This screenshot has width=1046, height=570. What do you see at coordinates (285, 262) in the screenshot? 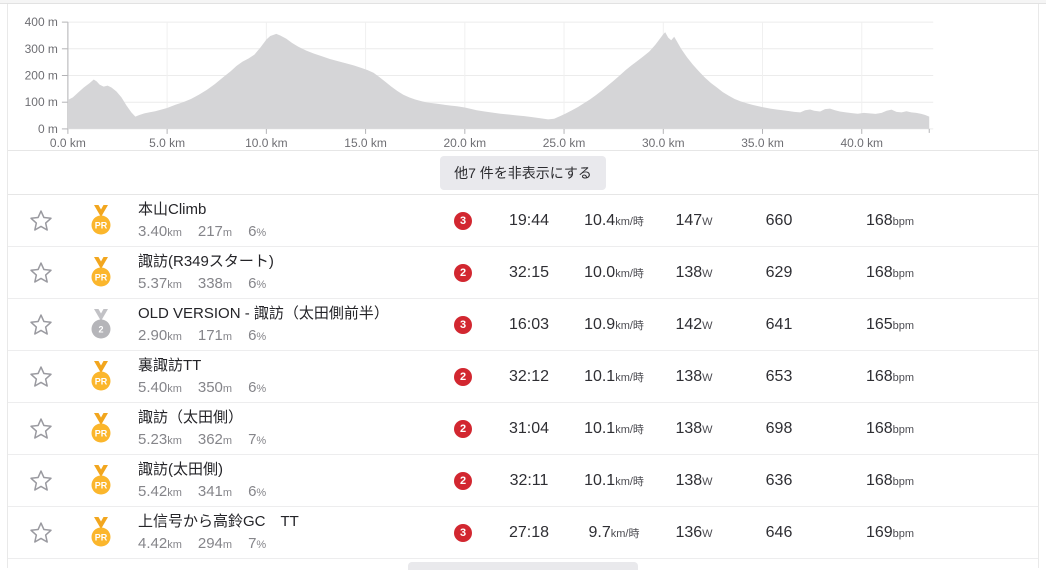
I see `segment-name-link: 諏訪(R349スタート)` at bounding box center [285, 262].